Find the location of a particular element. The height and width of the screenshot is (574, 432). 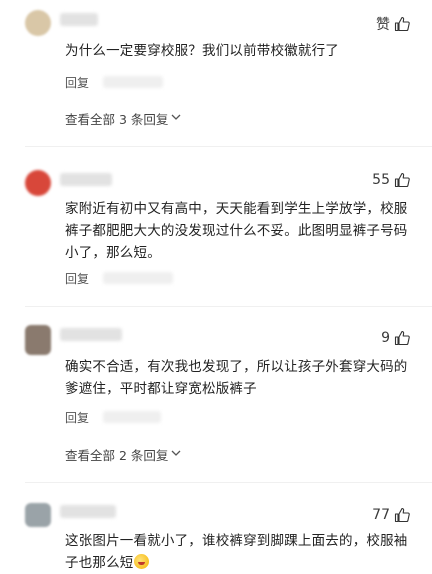

view-all-replies: 查看全部 3 条回复 is located at coordinates (123, 118).